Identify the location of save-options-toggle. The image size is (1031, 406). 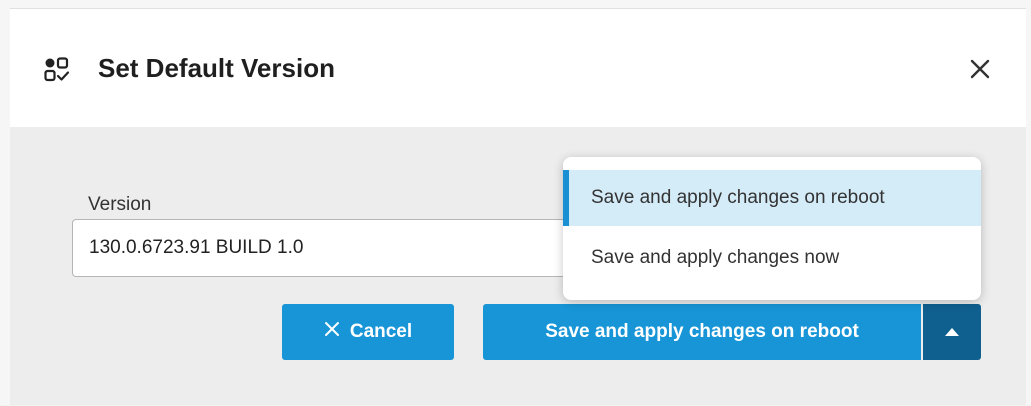
(952, 332).